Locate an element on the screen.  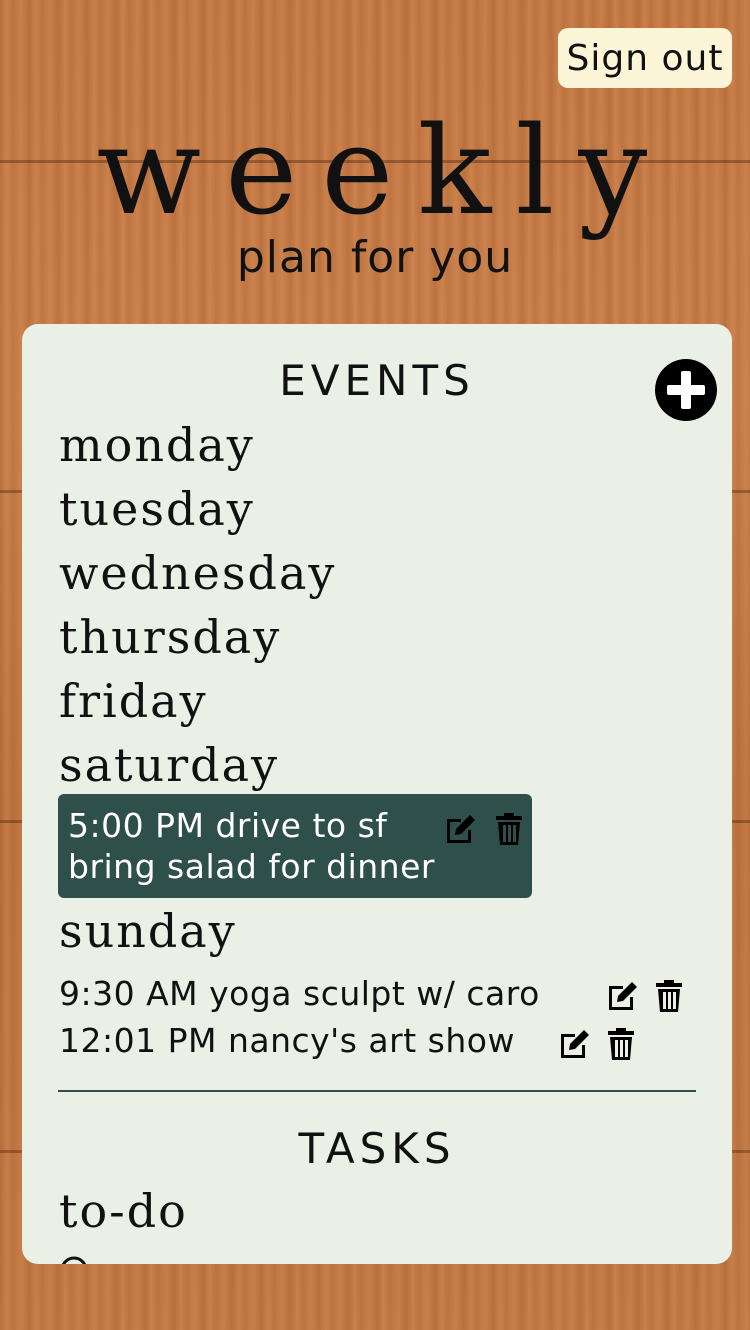
event-item: 12:01 PM nancy's art show is located at coordinates (287, 1040).